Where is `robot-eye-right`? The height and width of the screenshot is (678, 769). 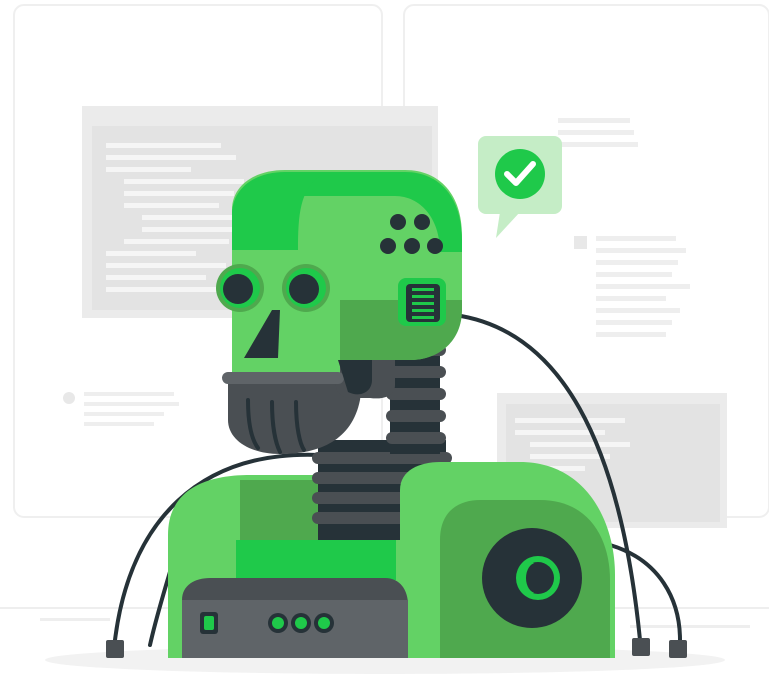 robot-eye-right is located at coordinates (306, 288).